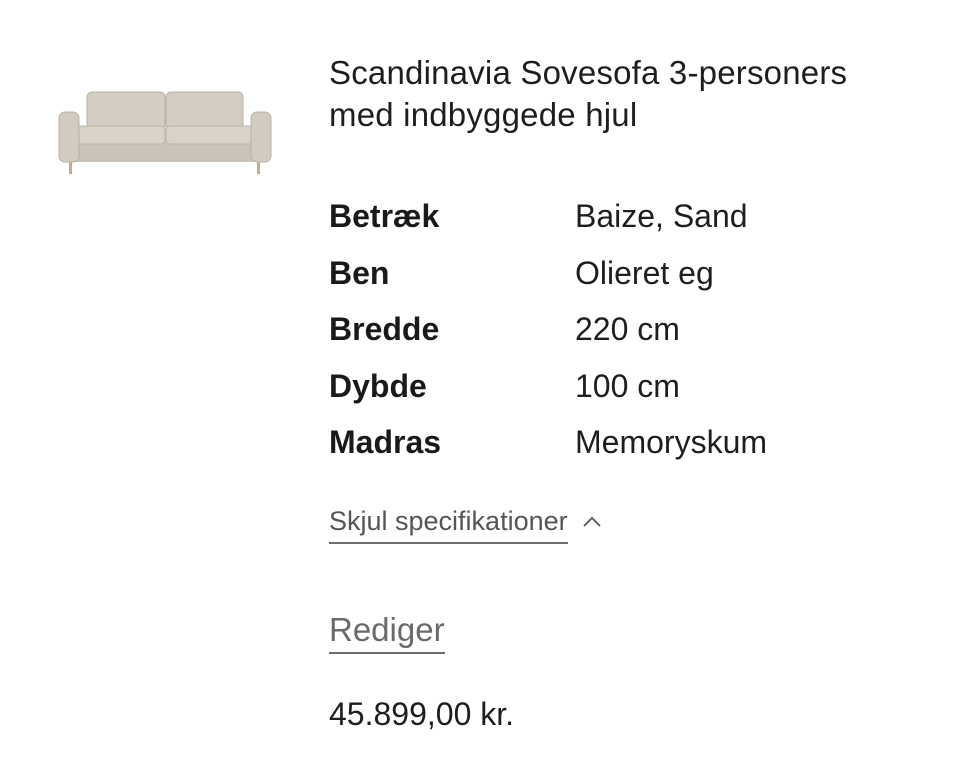  What do you see at coordinates (592, 522) in the screenshot?
I see `chevron-up-icon` at bounding box center [592, 522].